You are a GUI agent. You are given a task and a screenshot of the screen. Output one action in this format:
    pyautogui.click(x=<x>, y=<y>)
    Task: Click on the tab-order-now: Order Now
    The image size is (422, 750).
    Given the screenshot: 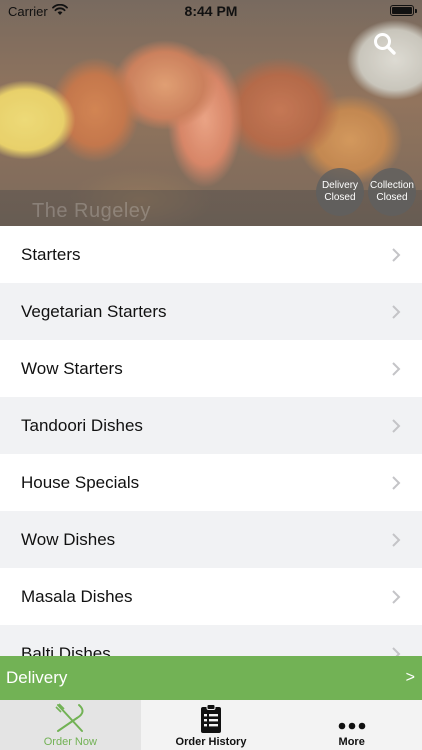 What is the action you would take?
    pyautogui.click(x=70, y=725)
    